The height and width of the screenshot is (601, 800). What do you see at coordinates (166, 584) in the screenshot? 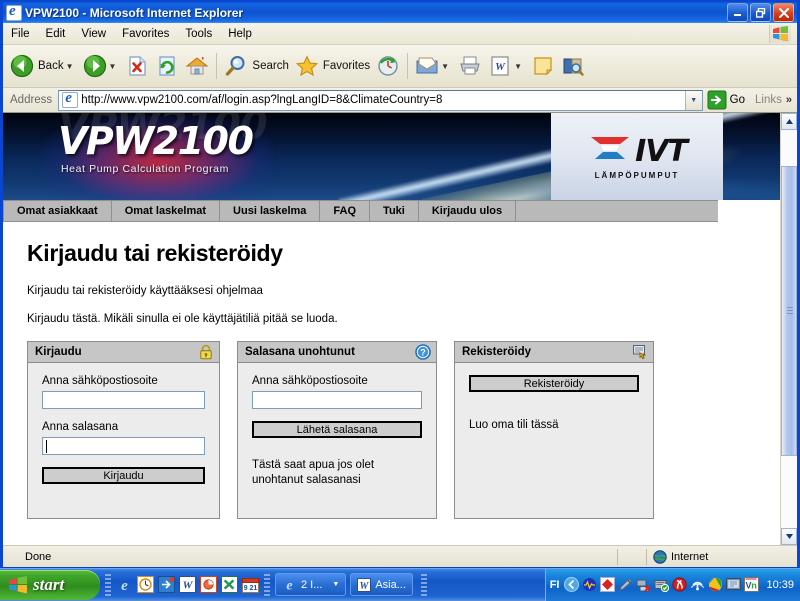
I see `show-desktop-icon` at bounding box center [166, 584].